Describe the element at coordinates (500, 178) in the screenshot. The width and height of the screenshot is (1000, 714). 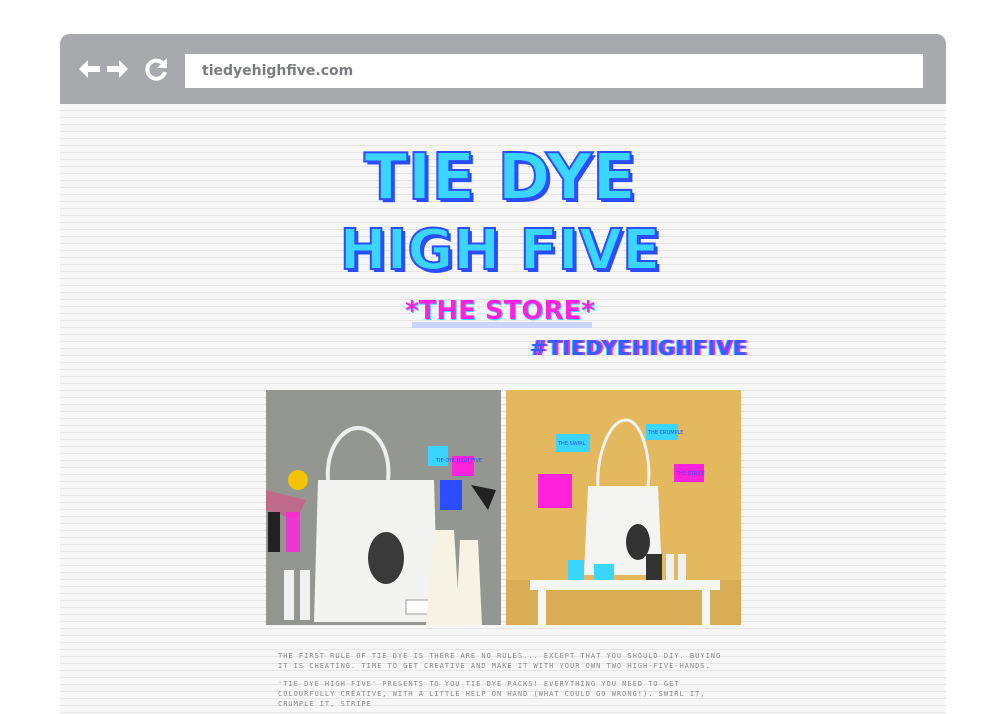
I see `logo-line1: TIE DYE` at that location.